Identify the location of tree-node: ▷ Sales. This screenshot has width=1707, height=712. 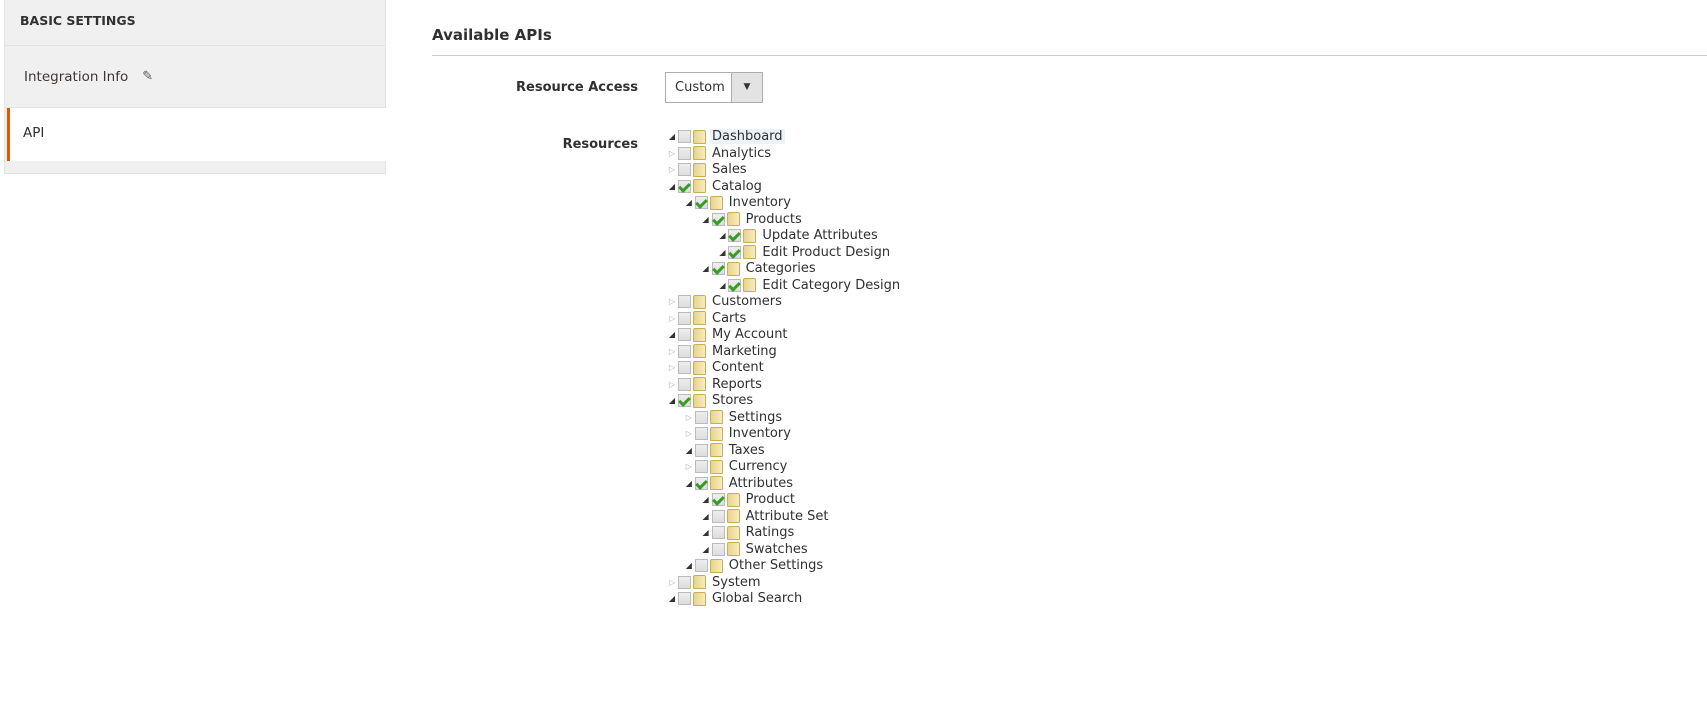
(707, 169).